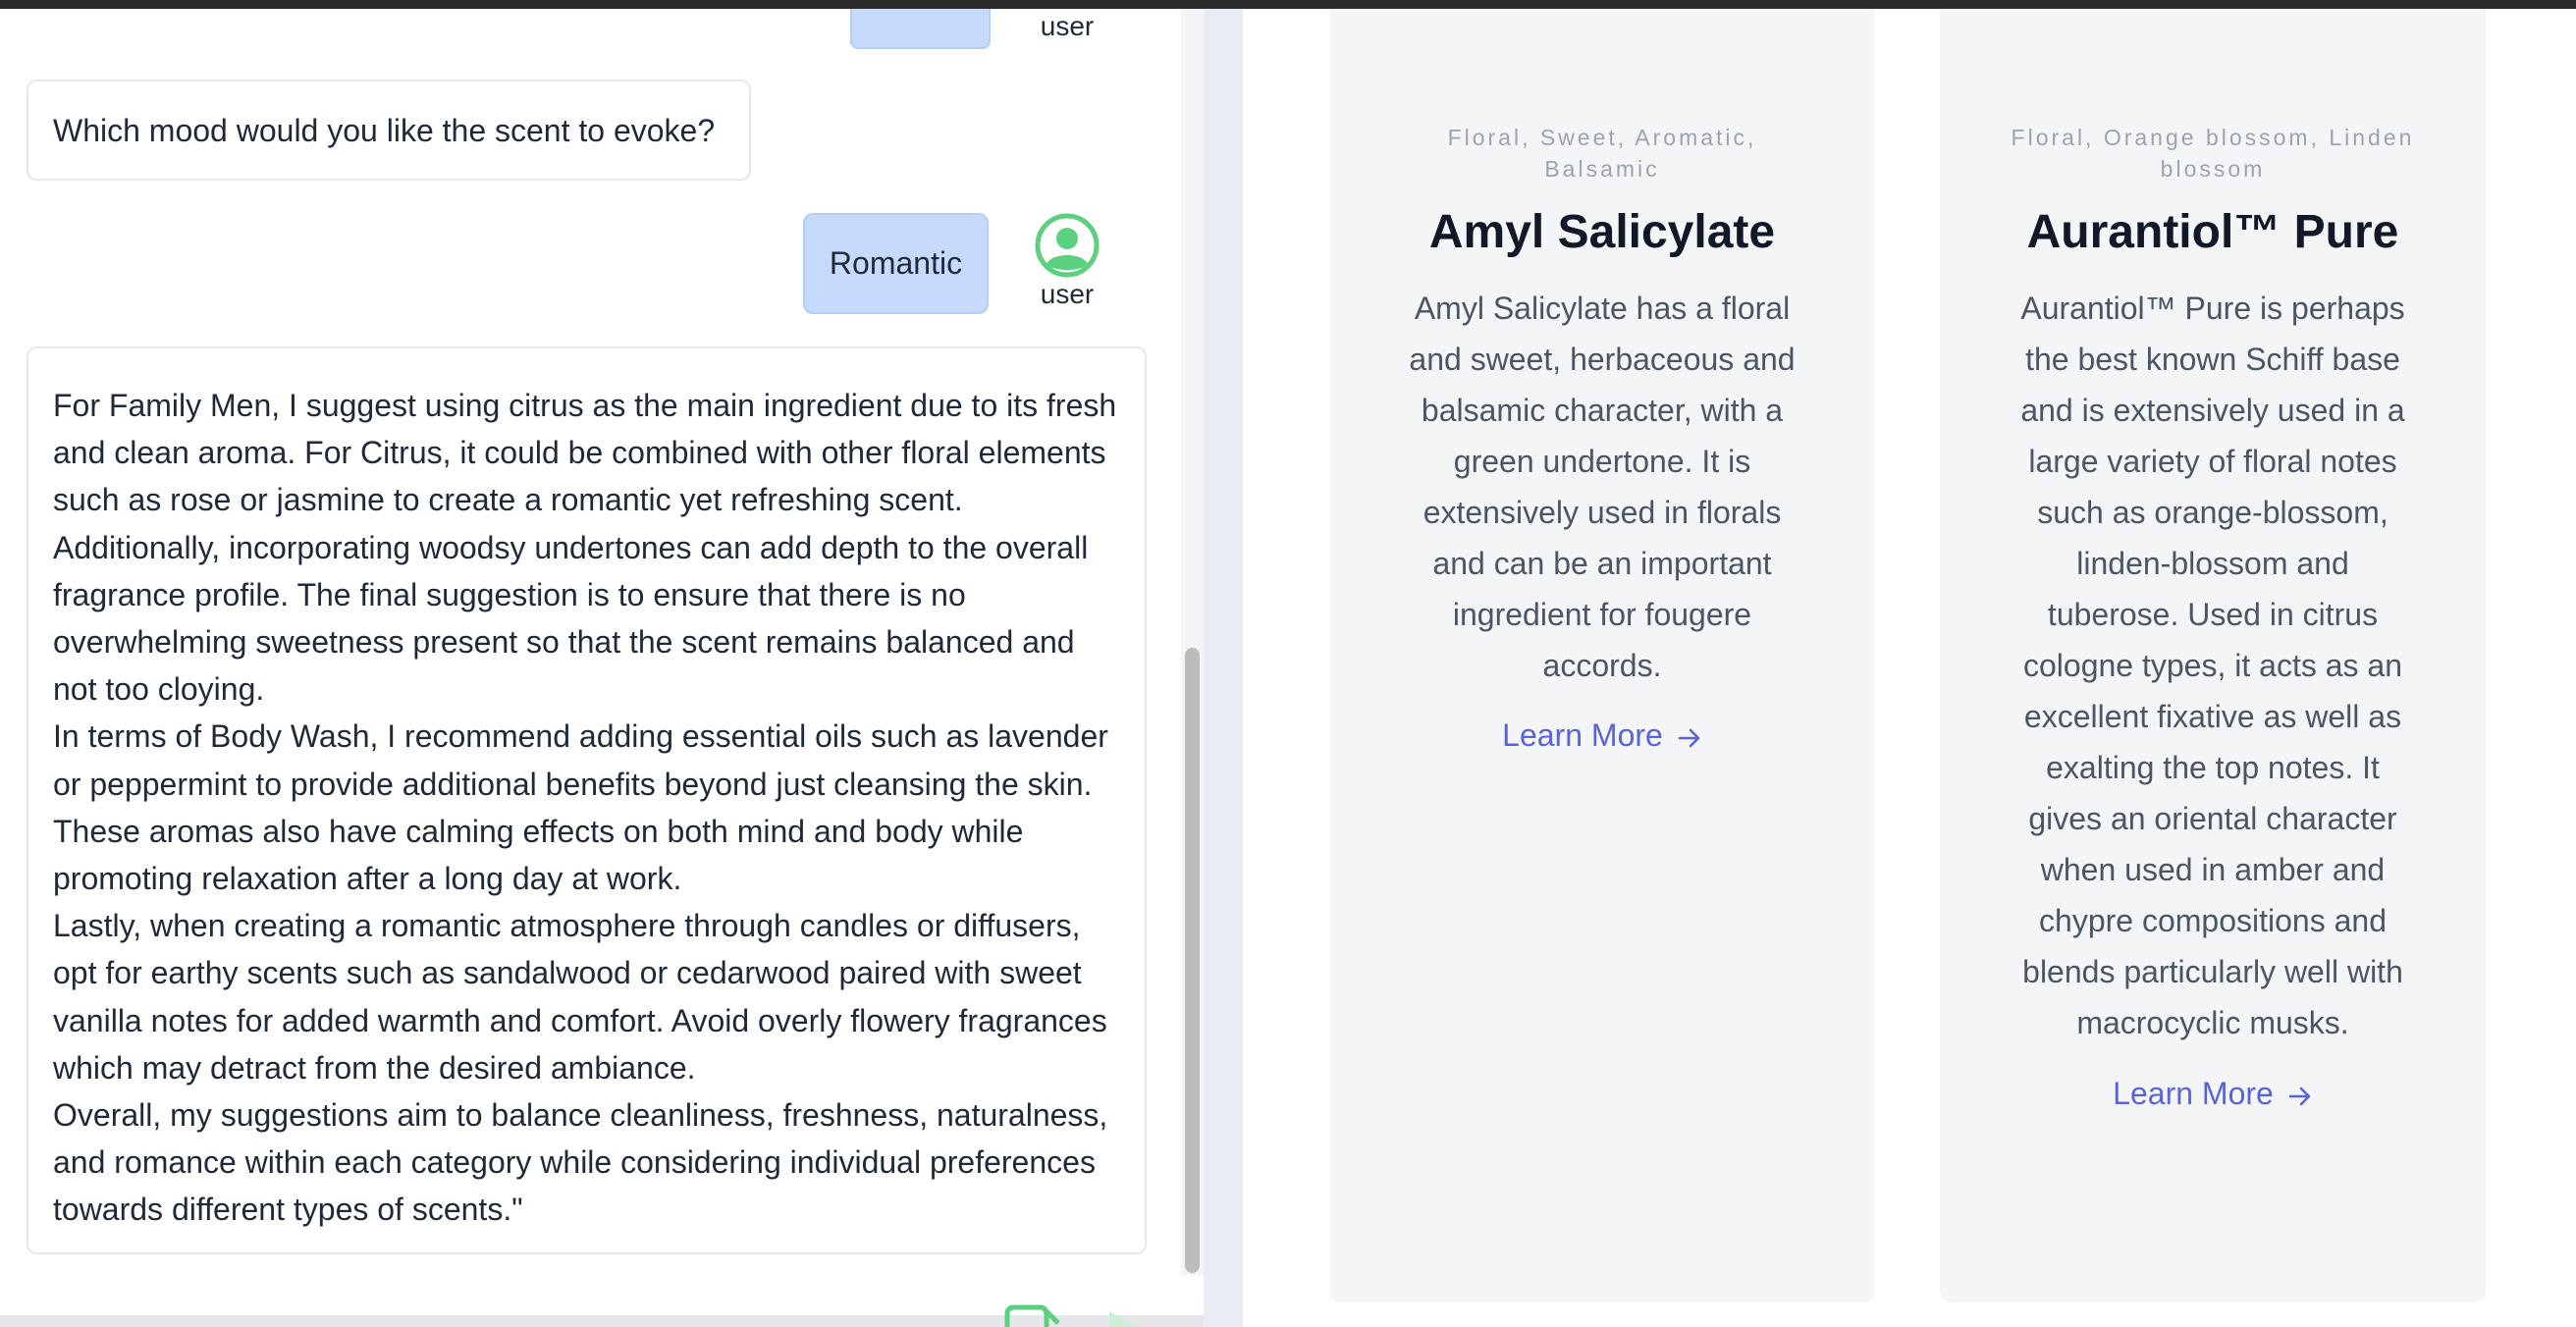  What do you see at coordinates (896, 263) in the screenshot?
I see `user-message-bubble: Romantic` at bounding box center [896, 263].